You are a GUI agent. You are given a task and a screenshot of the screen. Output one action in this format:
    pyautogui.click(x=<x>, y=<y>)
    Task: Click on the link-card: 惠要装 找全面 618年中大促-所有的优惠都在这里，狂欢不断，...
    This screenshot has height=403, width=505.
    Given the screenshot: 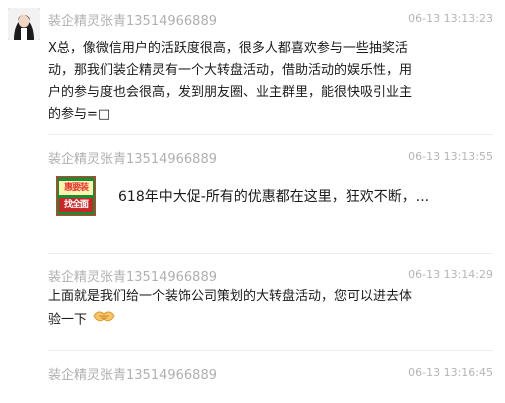 What is the action you would take?
    pyautogui.click(x=276, y=198)
    